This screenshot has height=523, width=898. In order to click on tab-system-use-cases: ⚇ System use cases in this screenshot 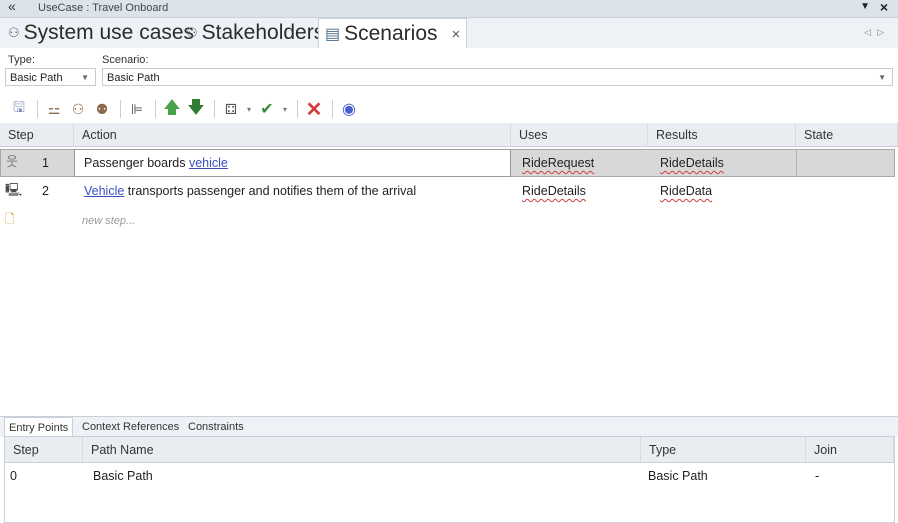, I will do `click(101, 33)`.